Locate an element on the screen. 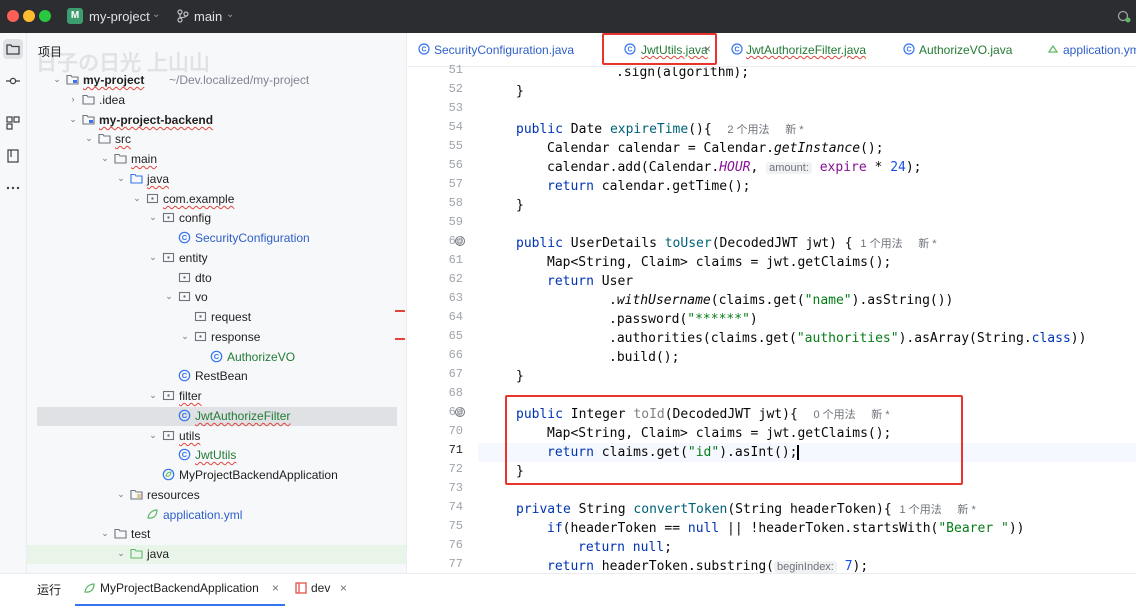 The height and width of the screenshot is (613, 1136). tree-item: C JwtUtils is located at coordinates (216, 455).